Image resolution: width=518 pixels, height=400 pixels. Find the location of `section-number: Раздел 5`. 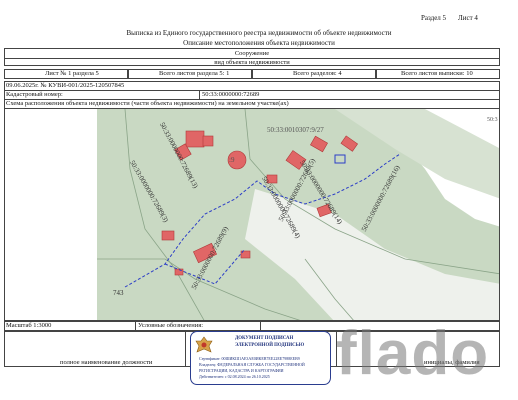

section-number: Раздел 5 is located at coordinates (434, 18).